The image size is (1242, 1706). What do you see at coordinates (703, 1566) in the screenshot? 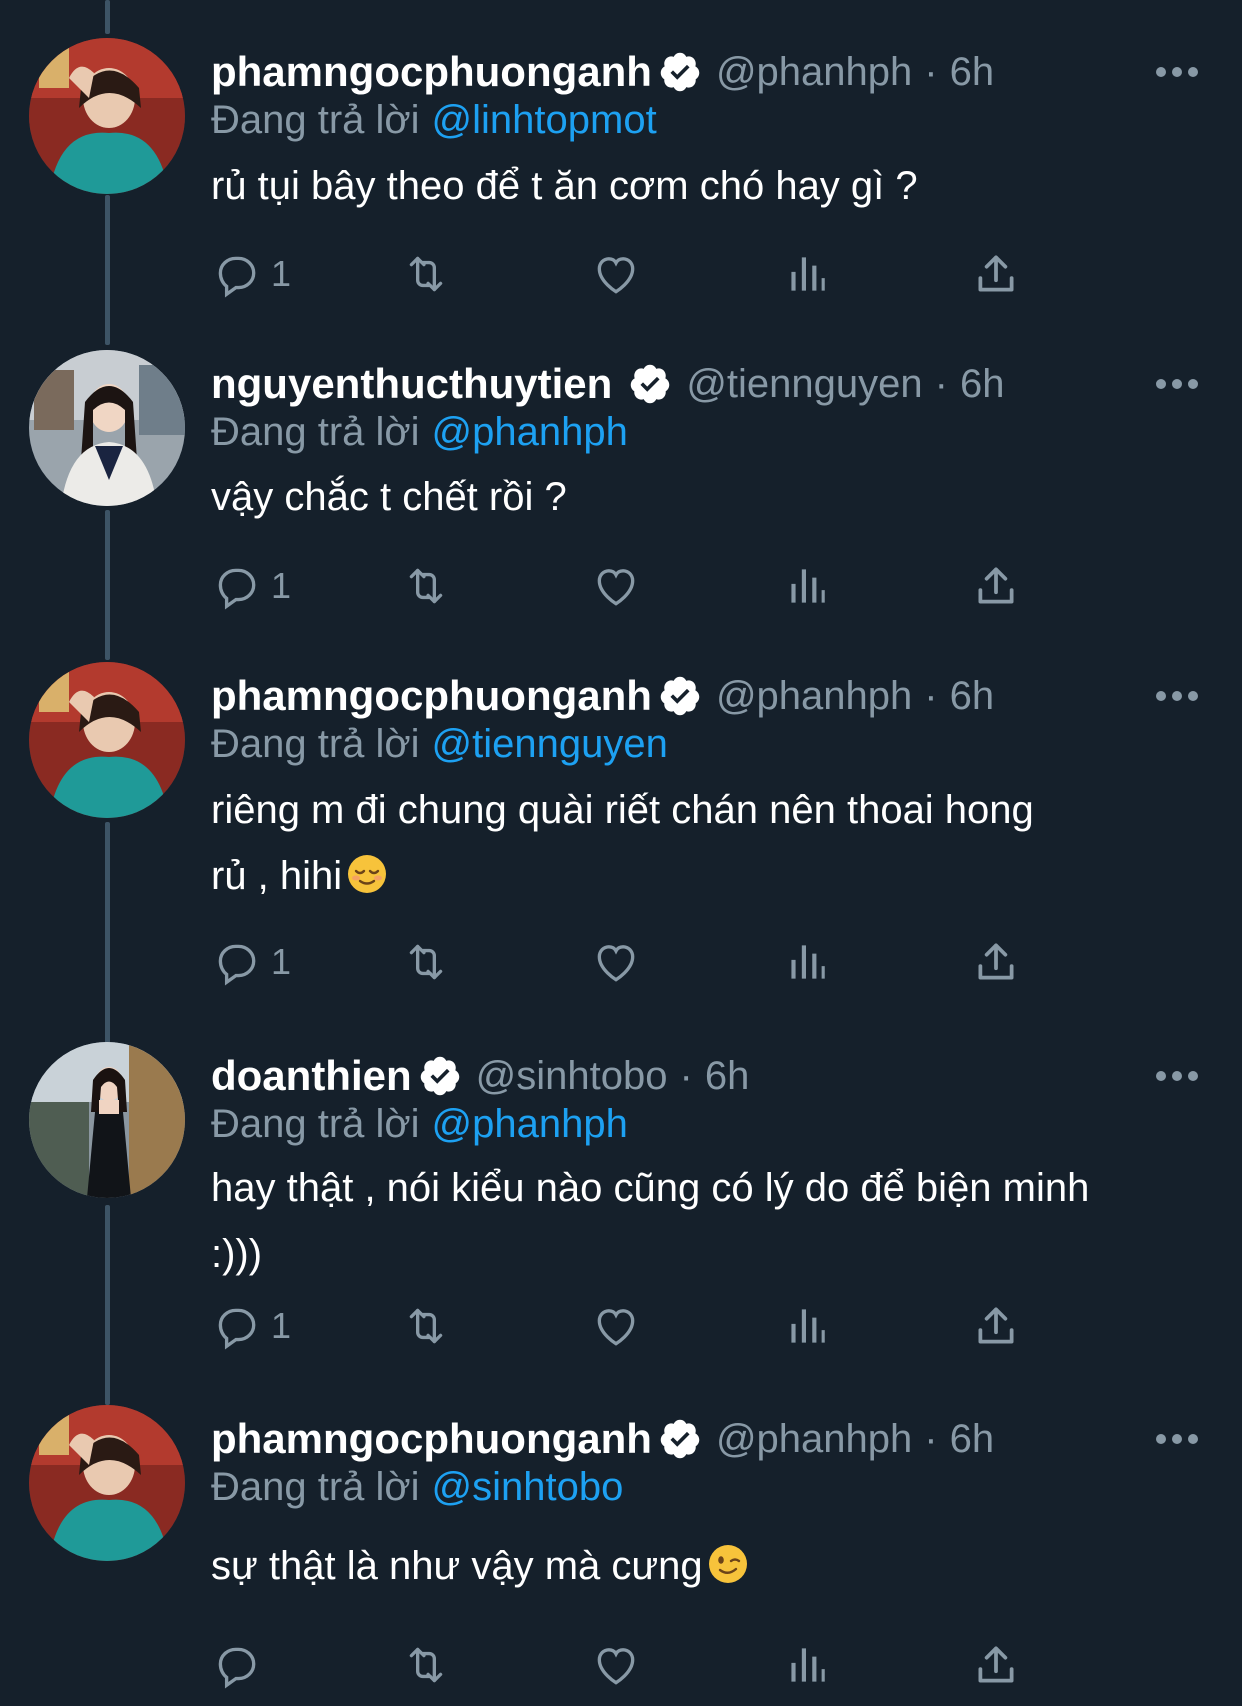
I see `tweet-text: sự thật là như vậy mà cưng` at bounding box center [703, 1566].